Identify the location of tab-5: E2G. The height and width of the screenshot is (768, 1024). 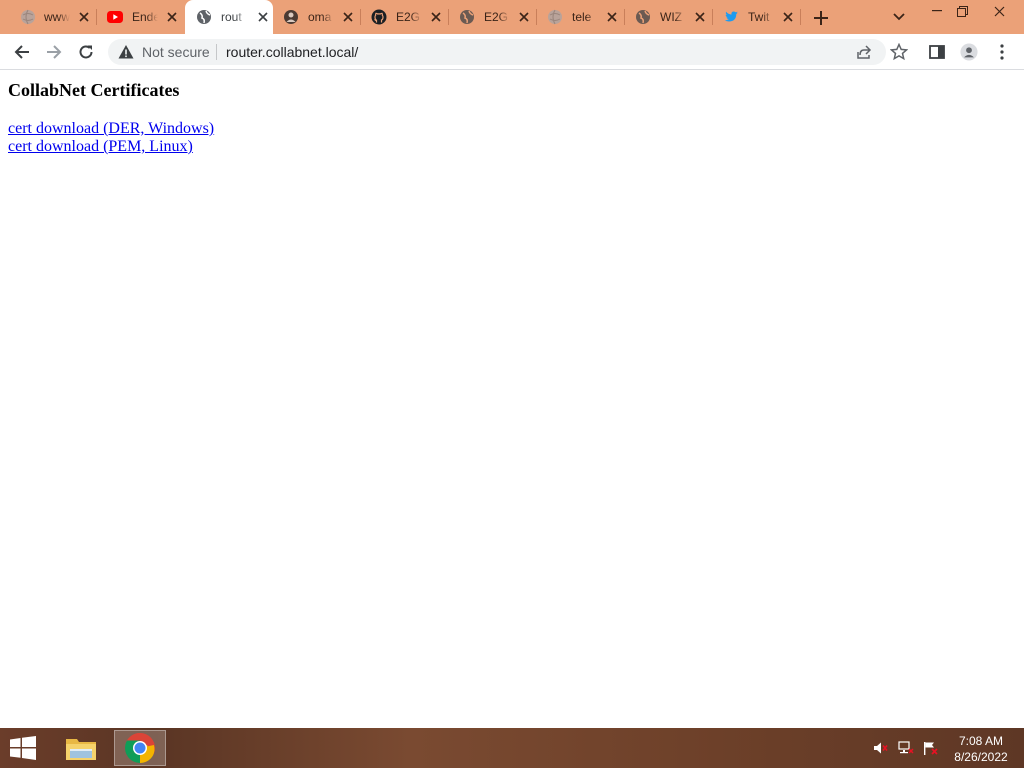
(405, 17).